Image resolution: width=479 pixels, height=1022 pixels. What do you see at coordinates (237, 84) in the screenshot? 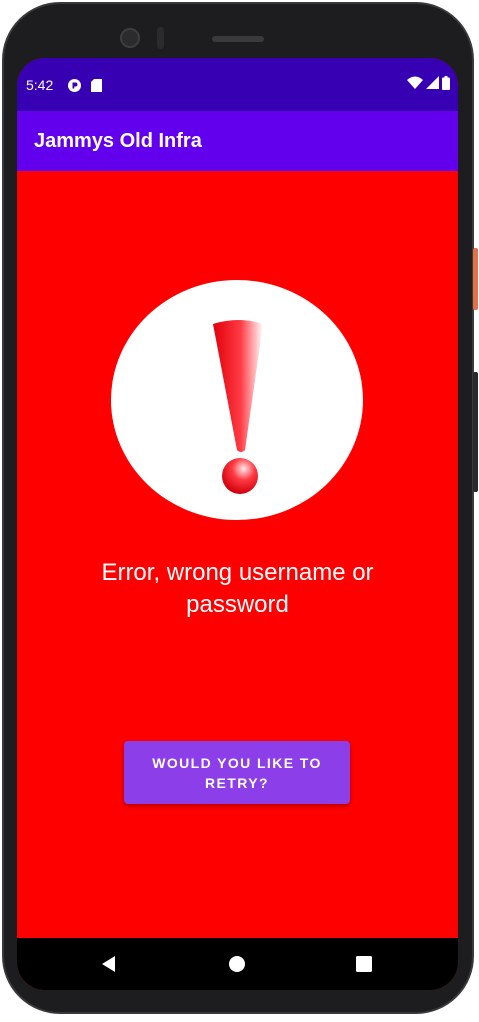
I see `status-bar: 5:42` at bounding box center [237, 84].